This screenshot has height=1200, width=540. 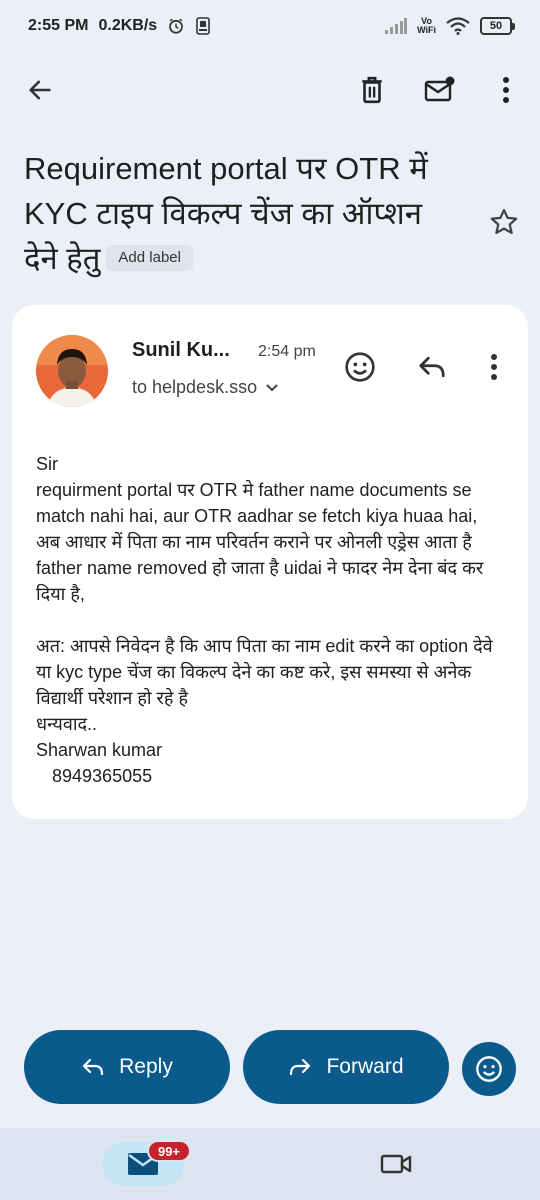 I want to click on reply-button: Reply, so click(x=127, y=1067).